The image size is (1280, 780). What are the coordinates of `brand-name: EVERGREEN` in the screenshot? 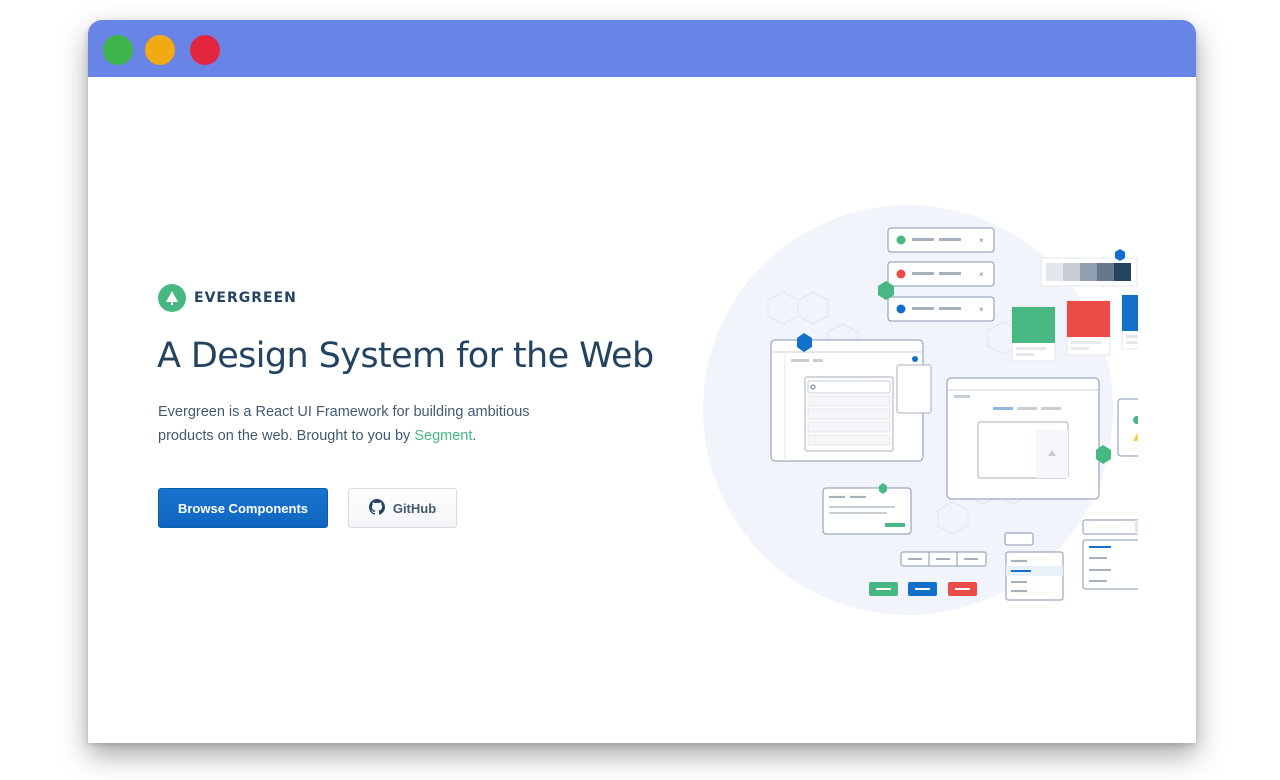 It's located at (245, 298).